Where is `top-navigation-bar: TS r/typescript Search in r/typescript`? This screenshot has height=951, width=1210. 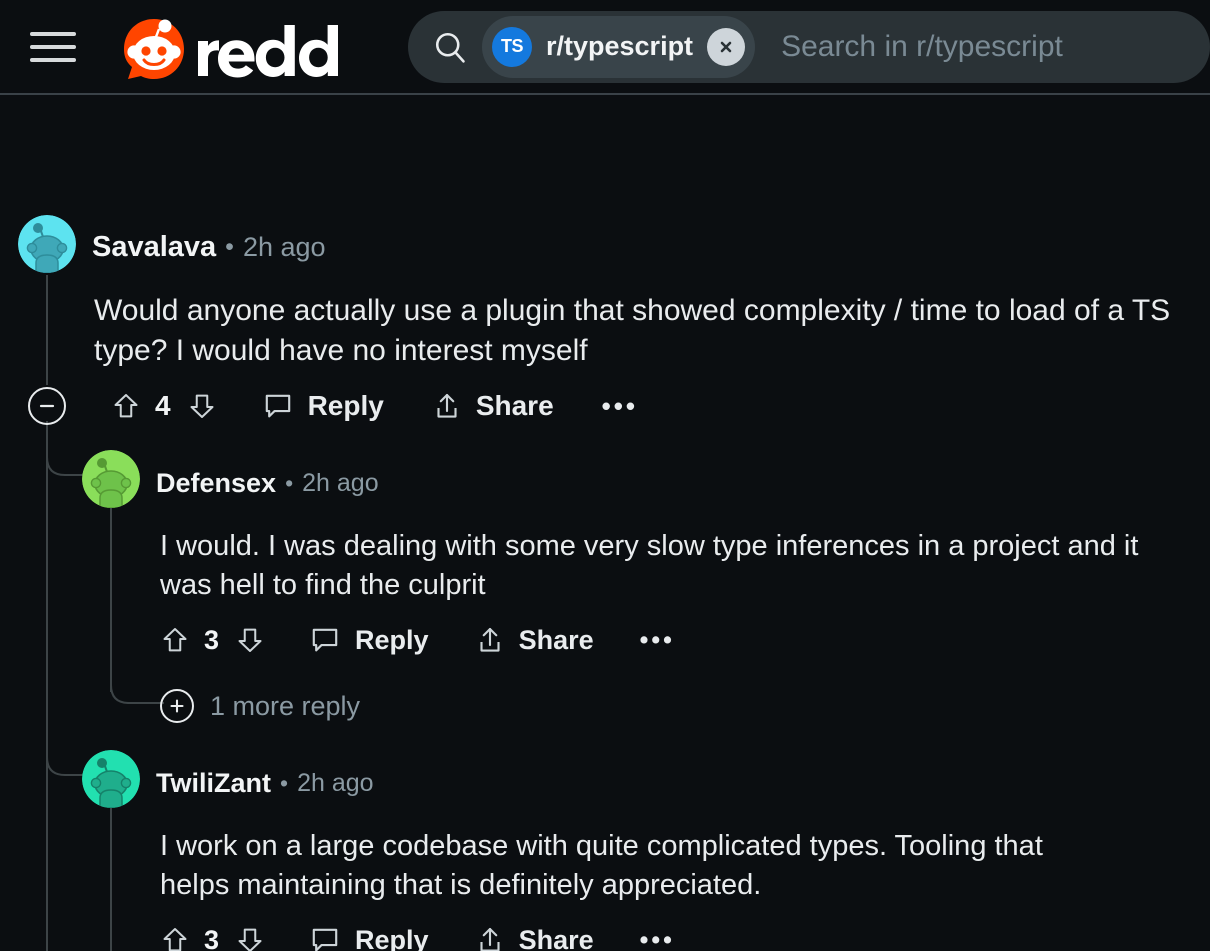 top-navigation-bar: TS r/typescript Search in r/typescript is located at coordinates (605, 47).